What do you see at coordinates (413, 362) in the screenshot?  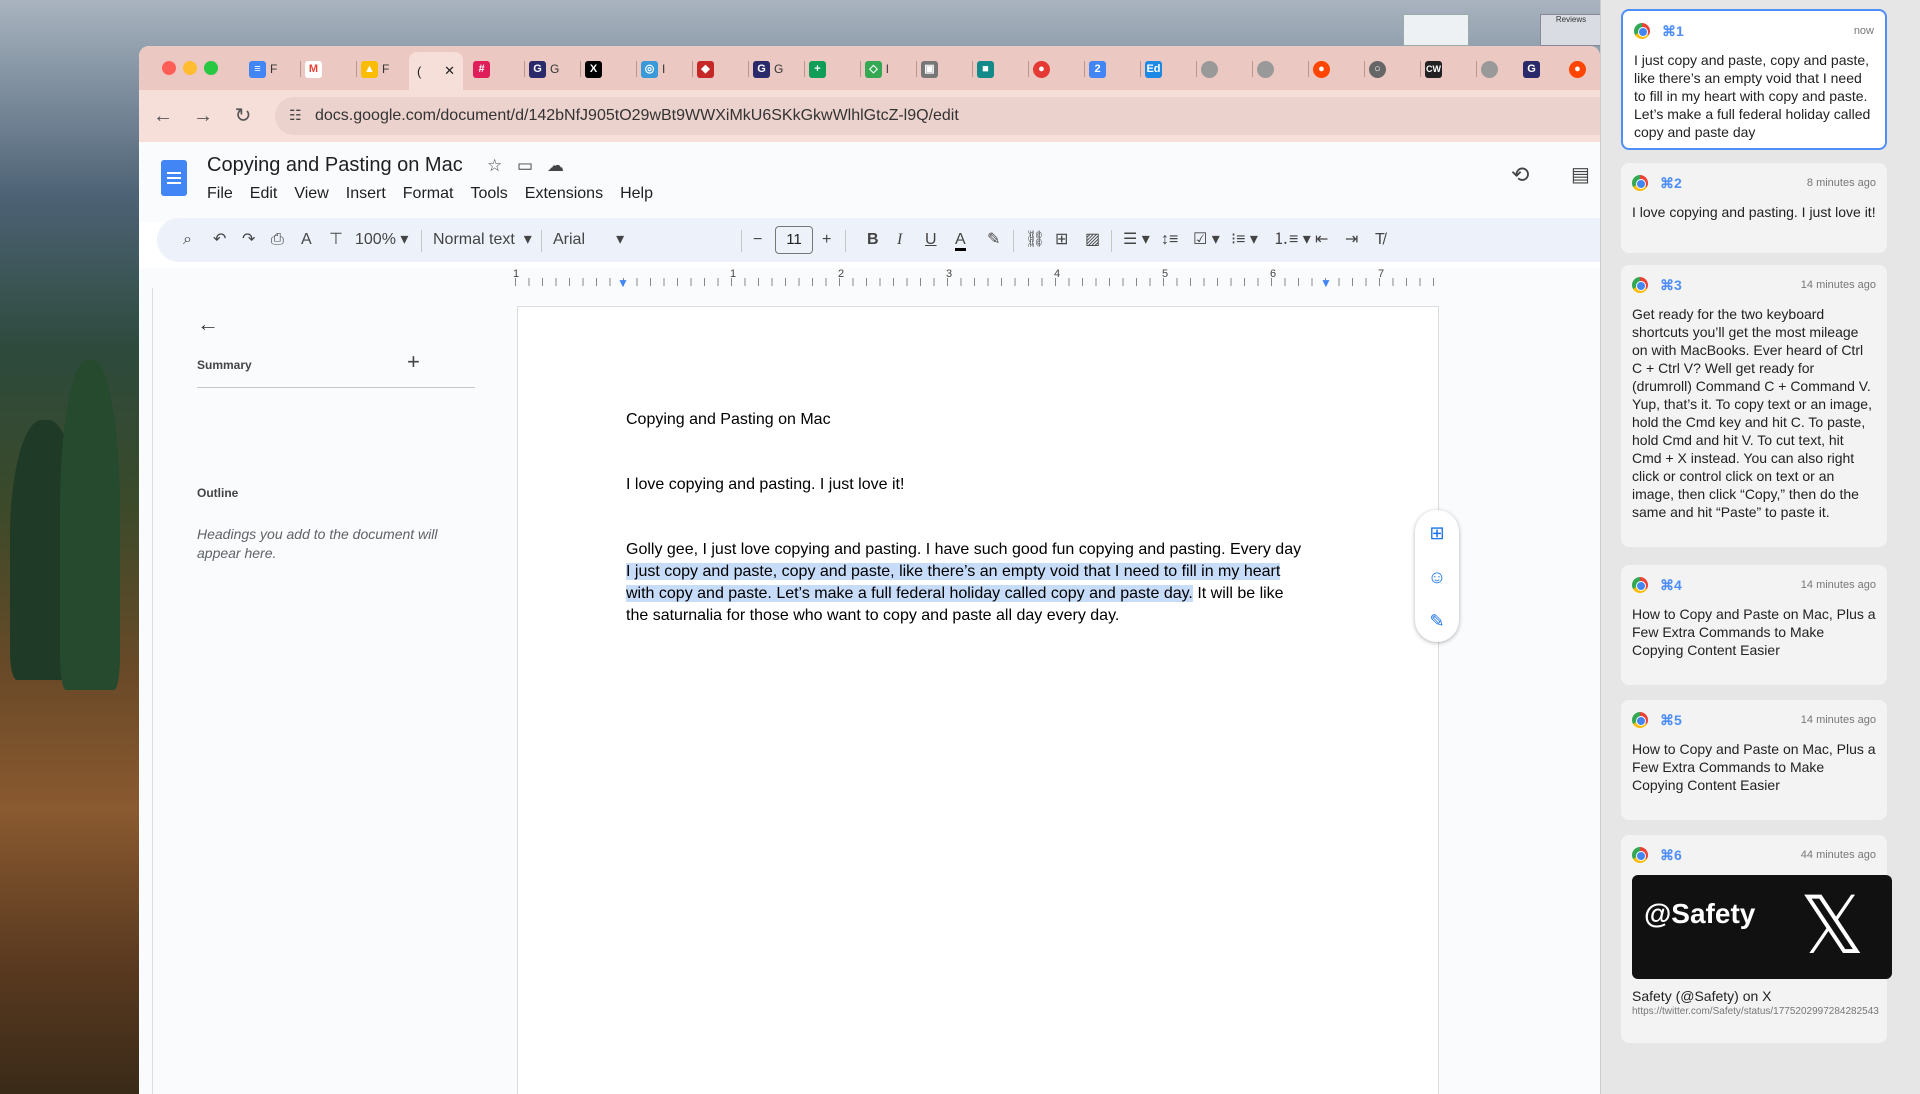 I see `add-summary-icon: +` at bounding box center [413, 362].